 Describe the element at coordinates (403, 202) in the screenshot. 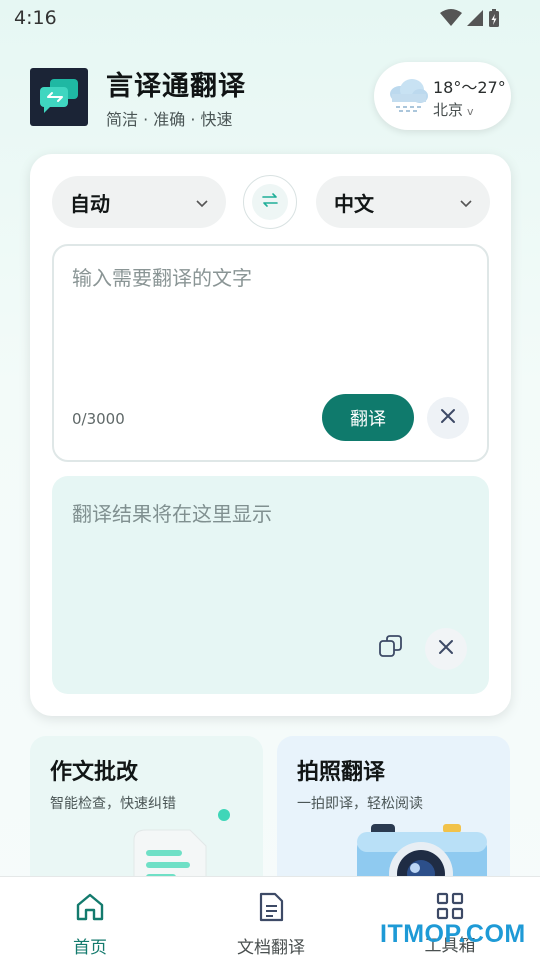

I see `target-language-select: 中文` at that location.